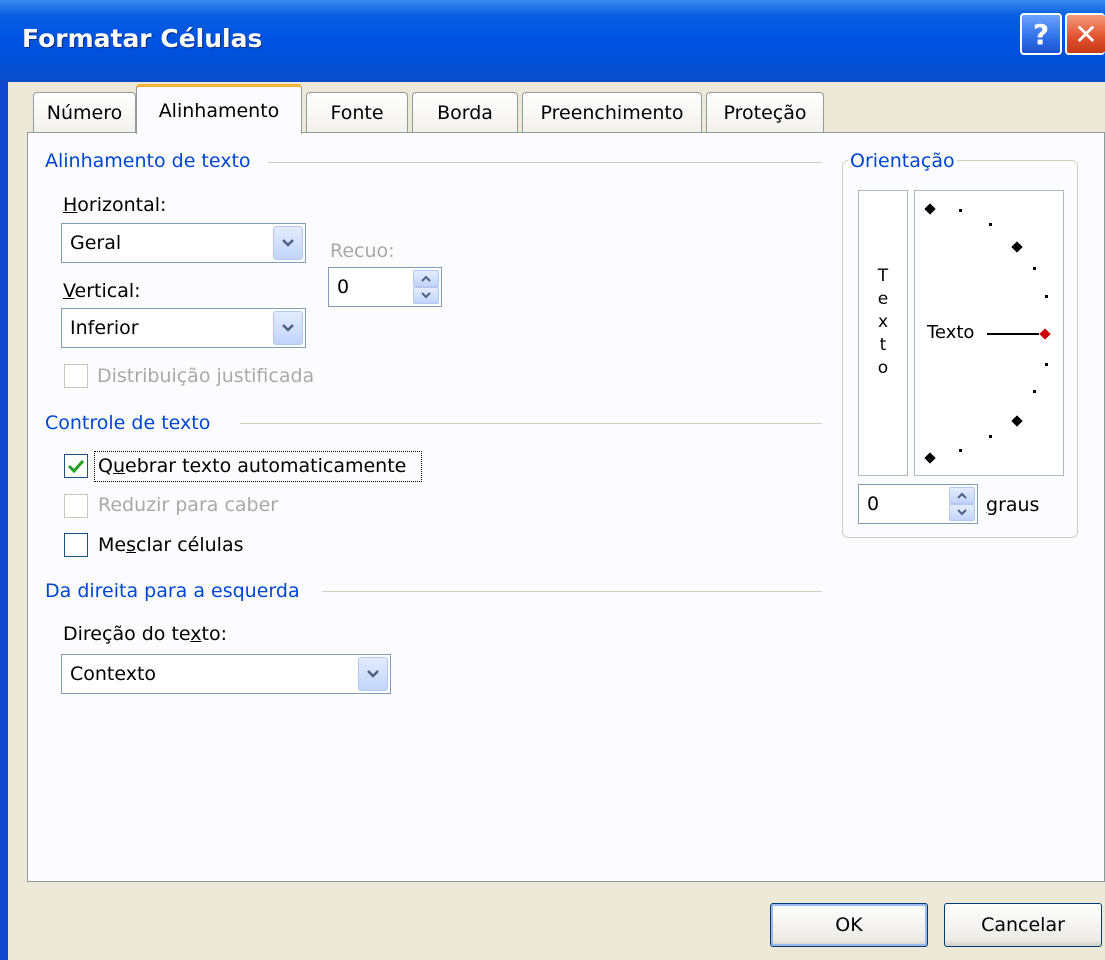 Image resolution: width=1105 pixels, height=960 pixels. I want to click on close-icon: ✕, so click(1086, 34).